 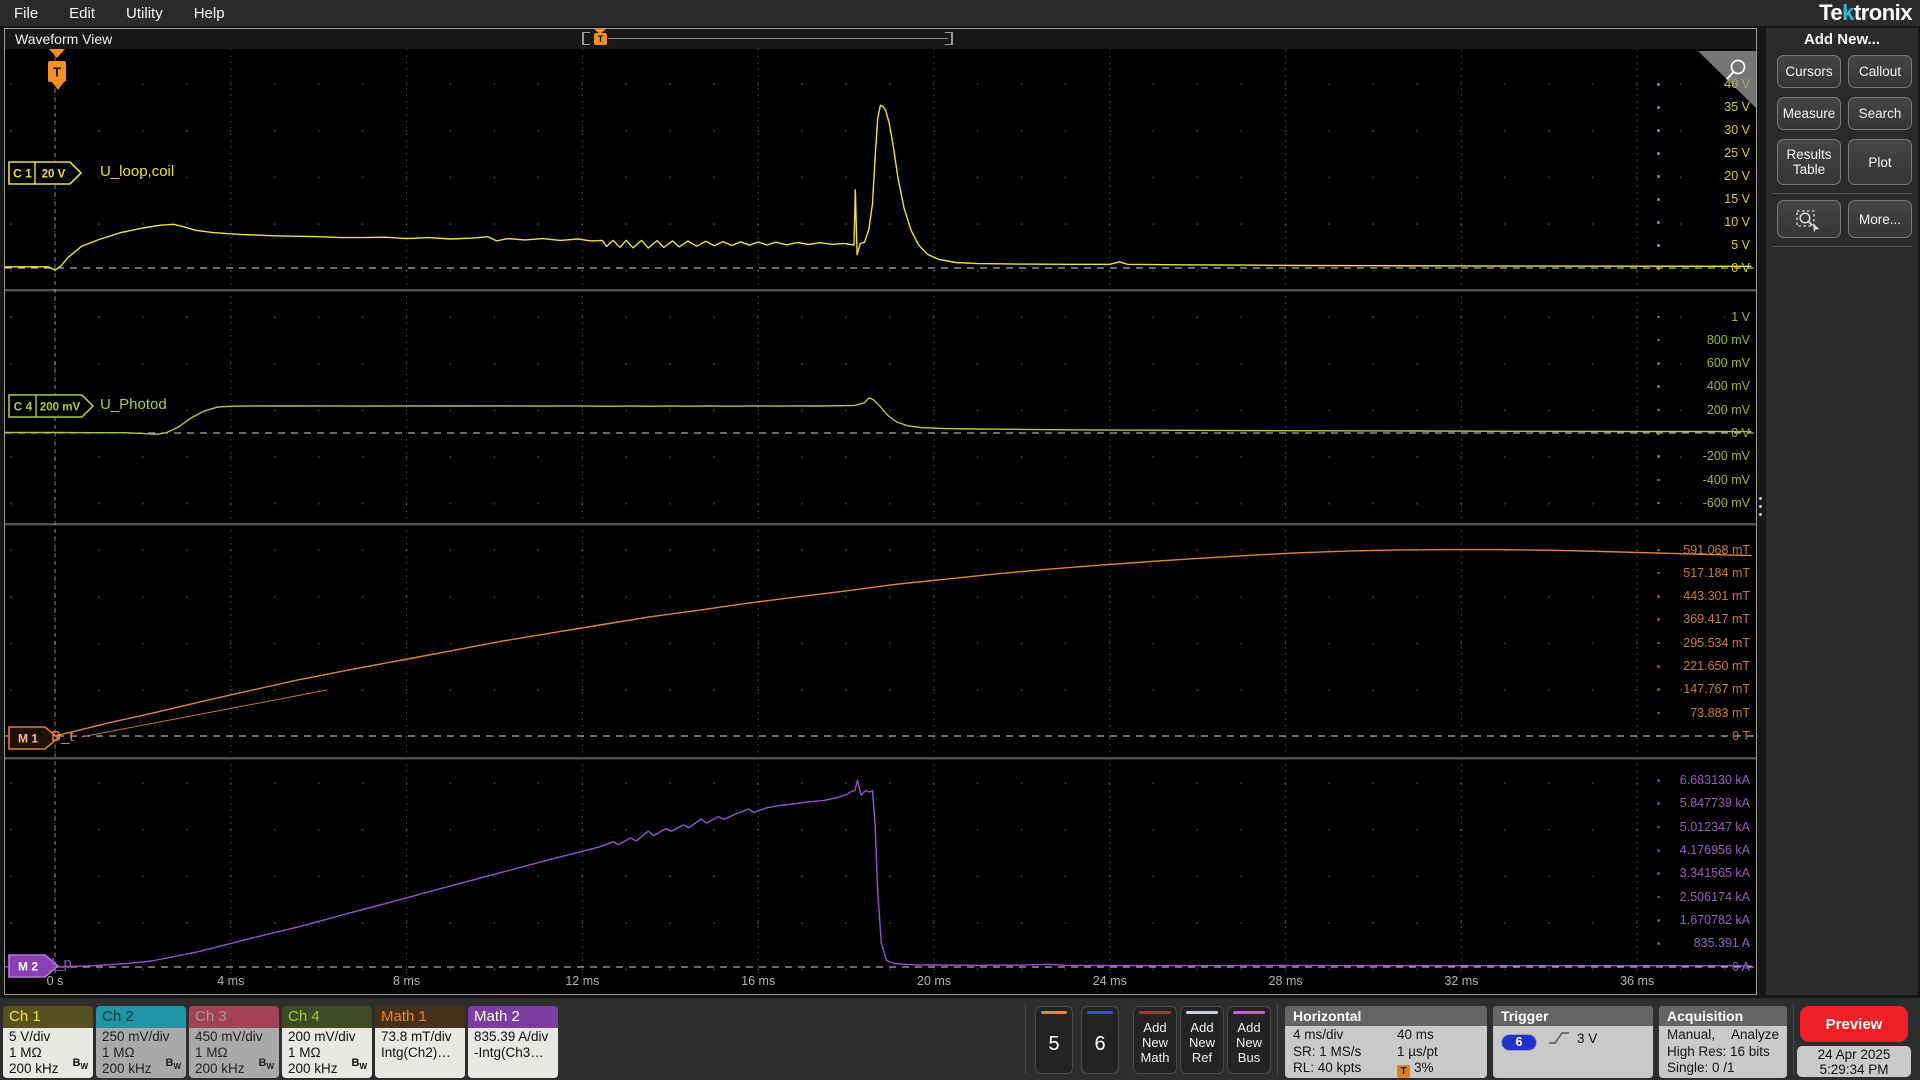 What do you see at coordinates (1054, 1040) in the screenshot?
I see `button-5: 5` at bounding box center [1054, 1040].